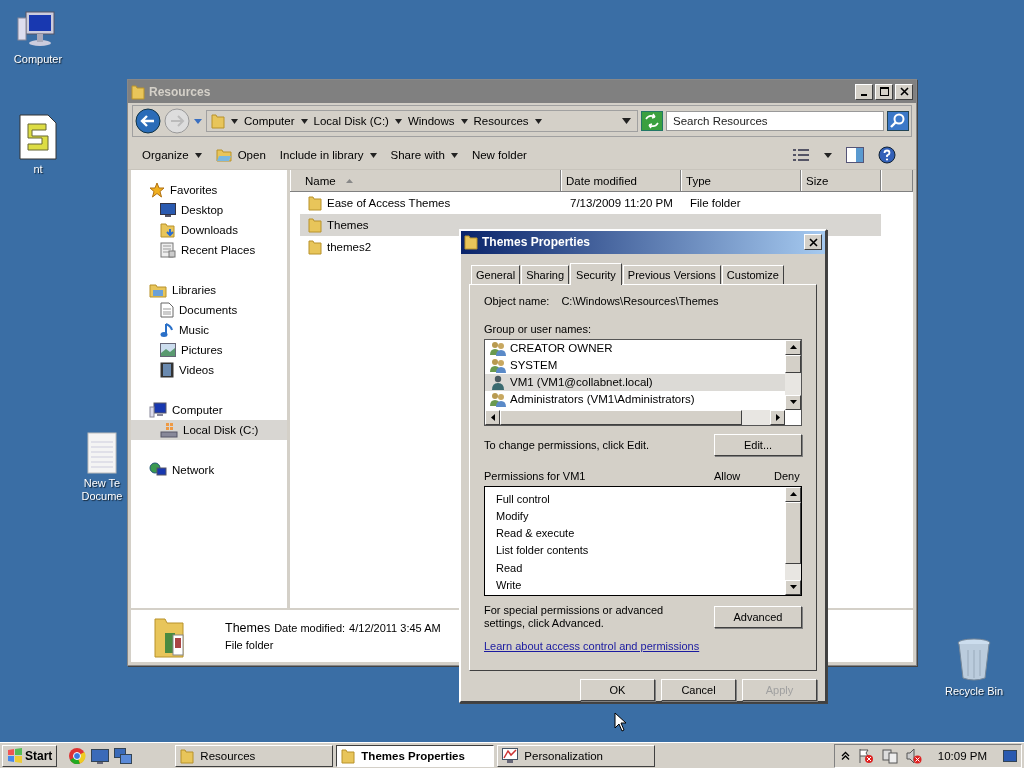 The width and height of the screenshot is (1024, 768). I want to click on desktop-icon-label: Computer, so click(38, 59).